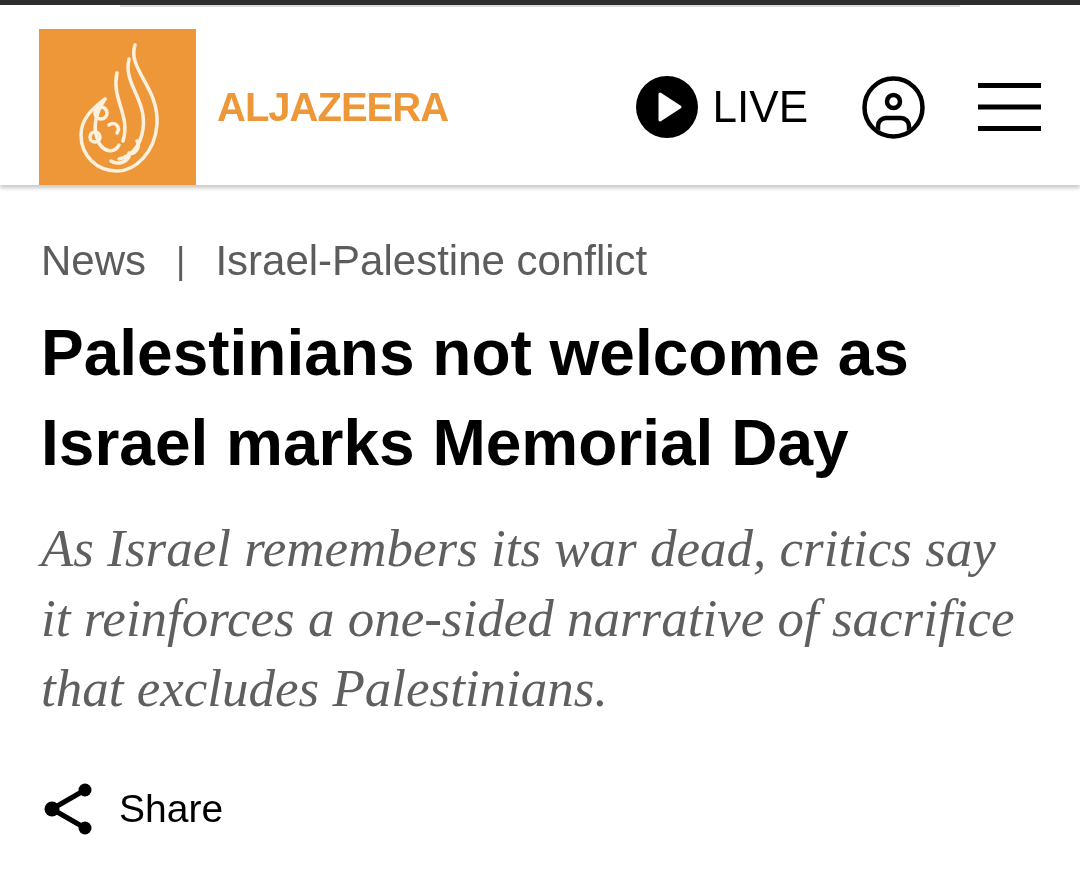 This screenshot has width=1080, height=879. I want to click on share-button: Share, so click(134, 809).